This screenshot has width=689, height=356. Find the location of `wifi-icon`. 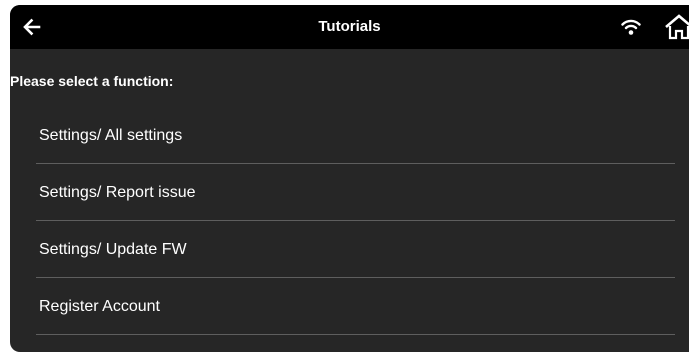

wifi-icon is located at coordinates (631, 27).